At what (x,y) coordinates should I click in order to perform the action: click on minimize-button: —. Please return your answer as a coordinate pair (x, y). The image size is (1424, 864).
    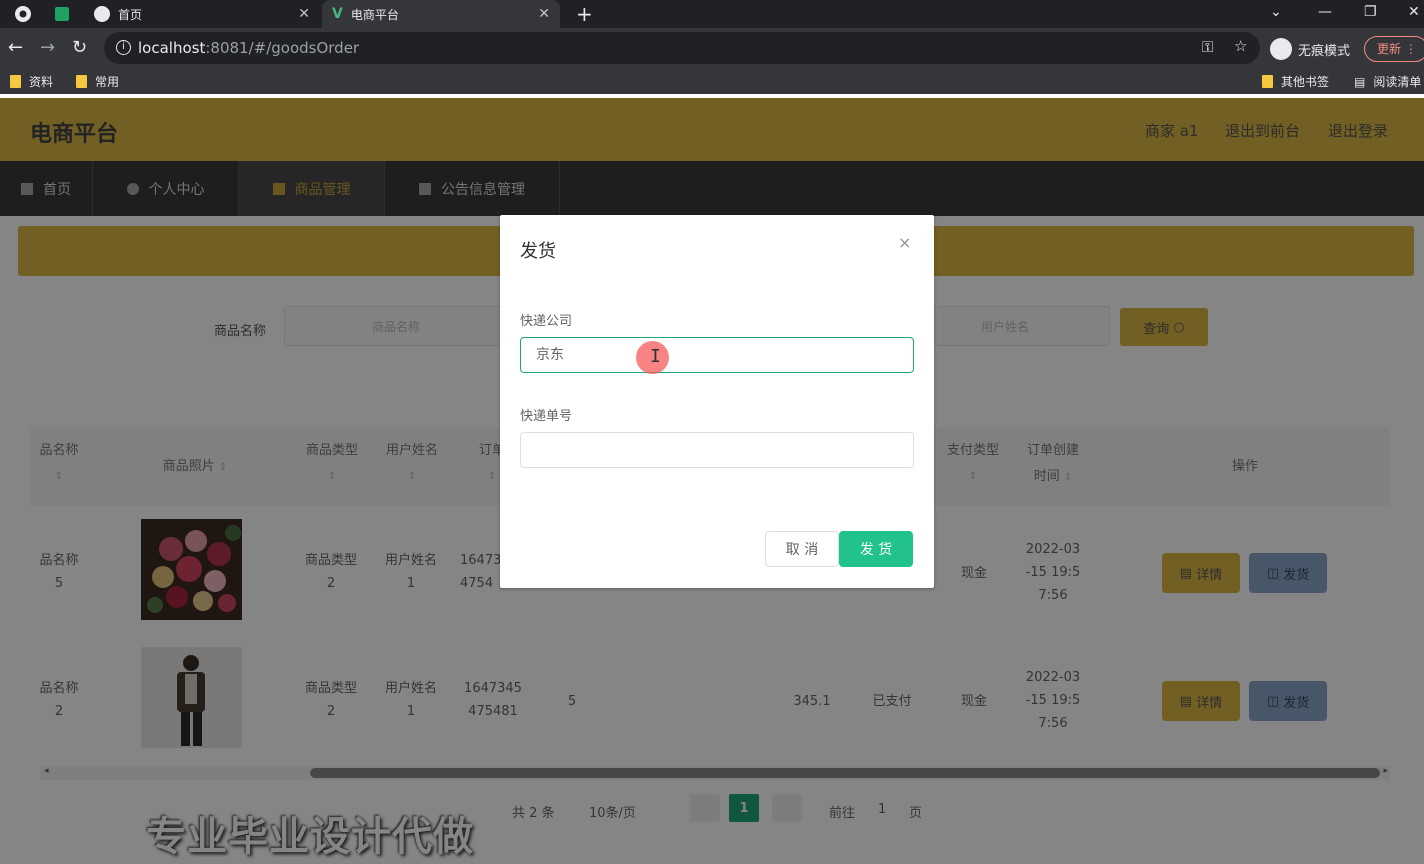
    Looking at the image, I should click on (1325, 12).